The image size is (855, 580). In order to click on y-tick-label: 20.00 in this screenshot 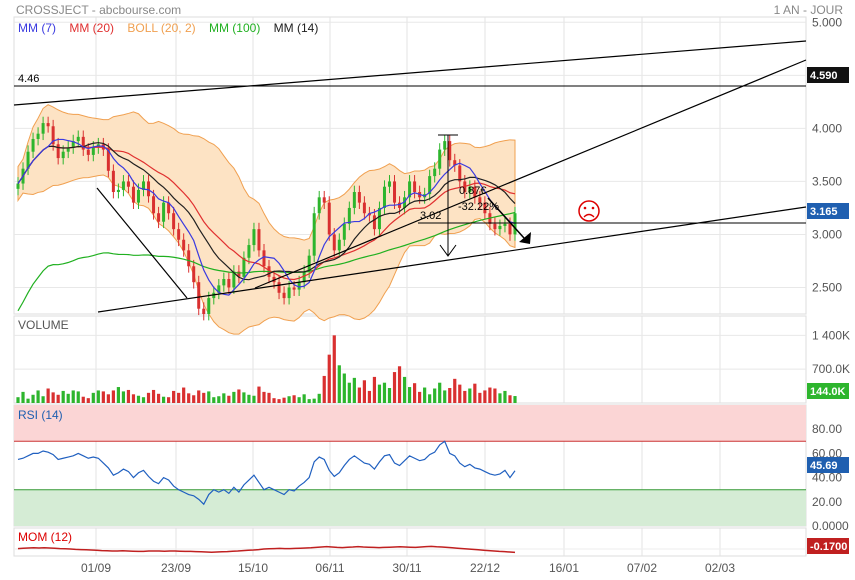, I will do `click(827, 502)`.